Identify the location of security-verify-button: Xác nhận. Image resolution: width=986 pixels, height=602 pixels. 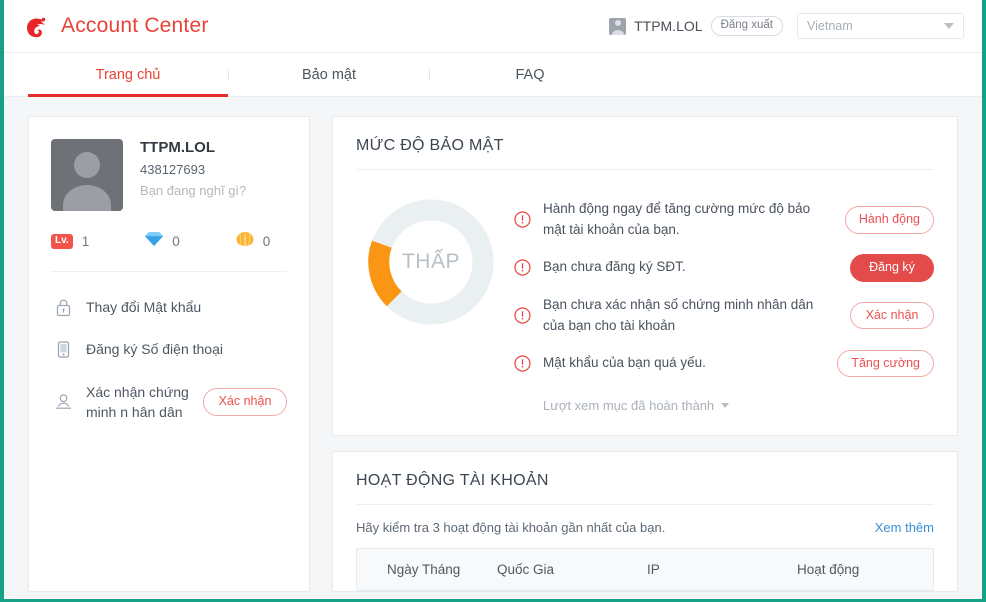
(892, 316).